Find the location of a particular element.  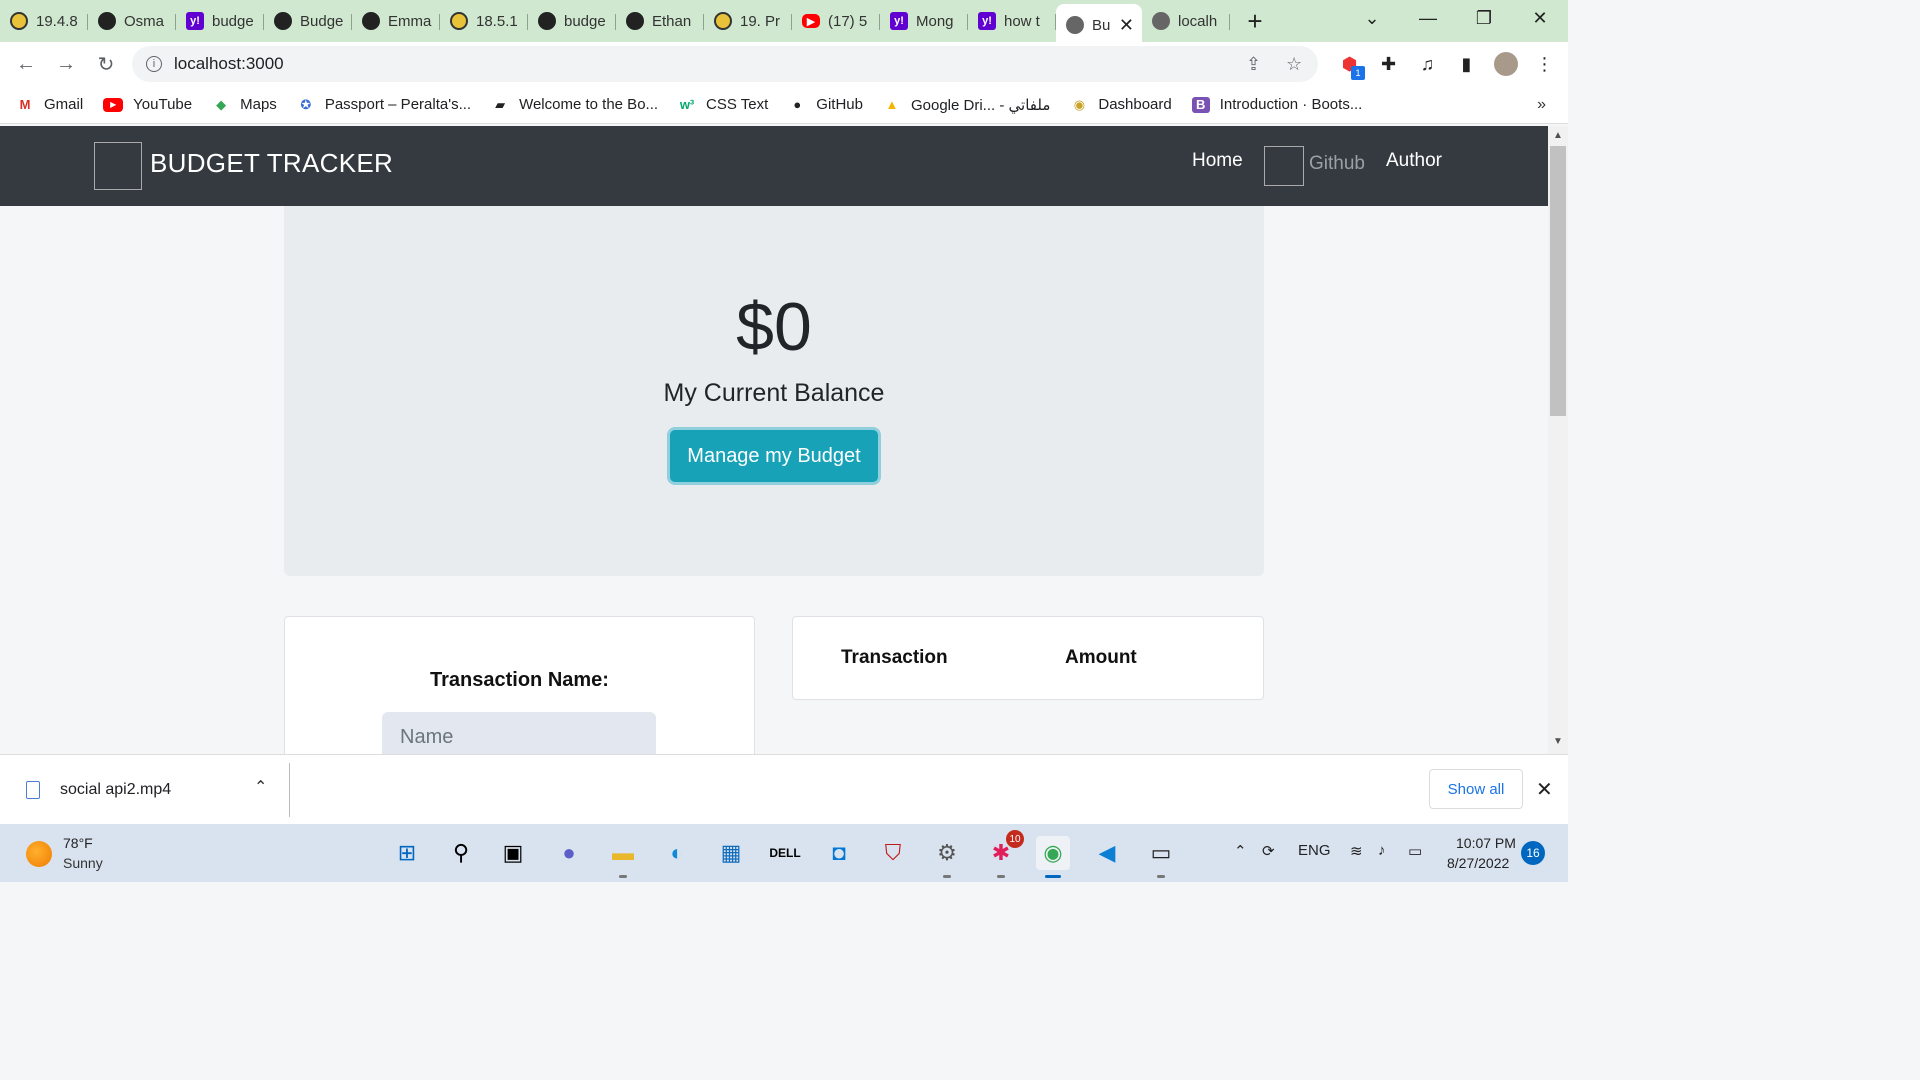

browser-tab: 19.4.8 is located at coordinates (44, 21).